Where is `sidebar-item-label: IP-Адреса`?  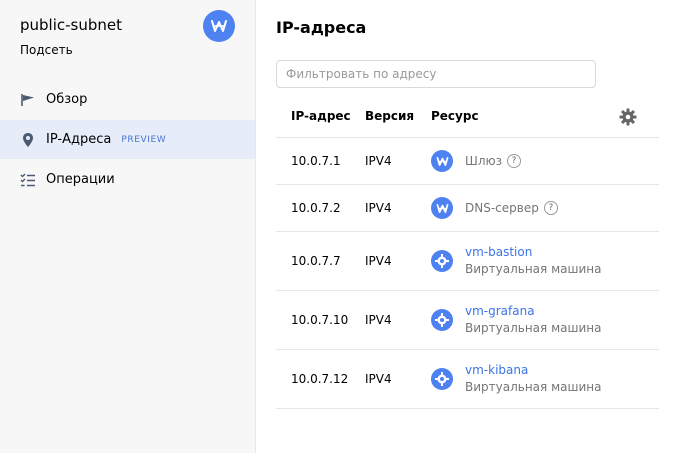 sidebar-item-label: IP-Адреса is located at coordinates (79, 139).